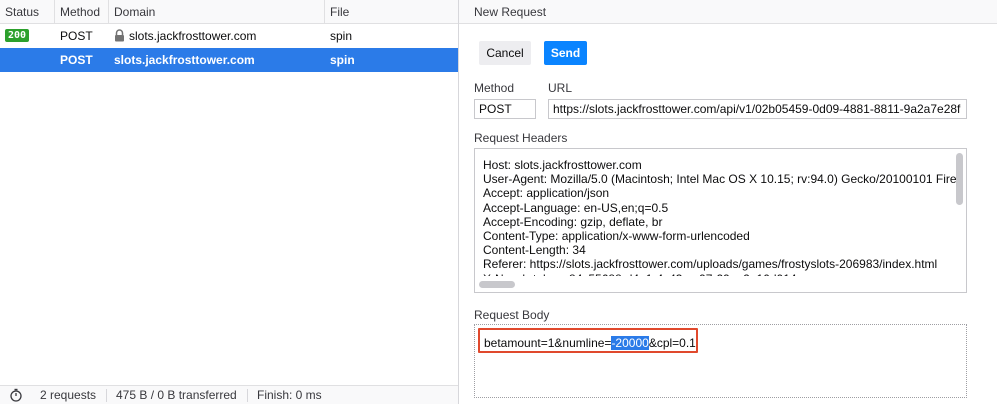 Image resolution: width=997 pixels, height=404 pixels. I want to click on request-row-selected: POST slots.jackfrosttower.com spin, so click(229, 60).